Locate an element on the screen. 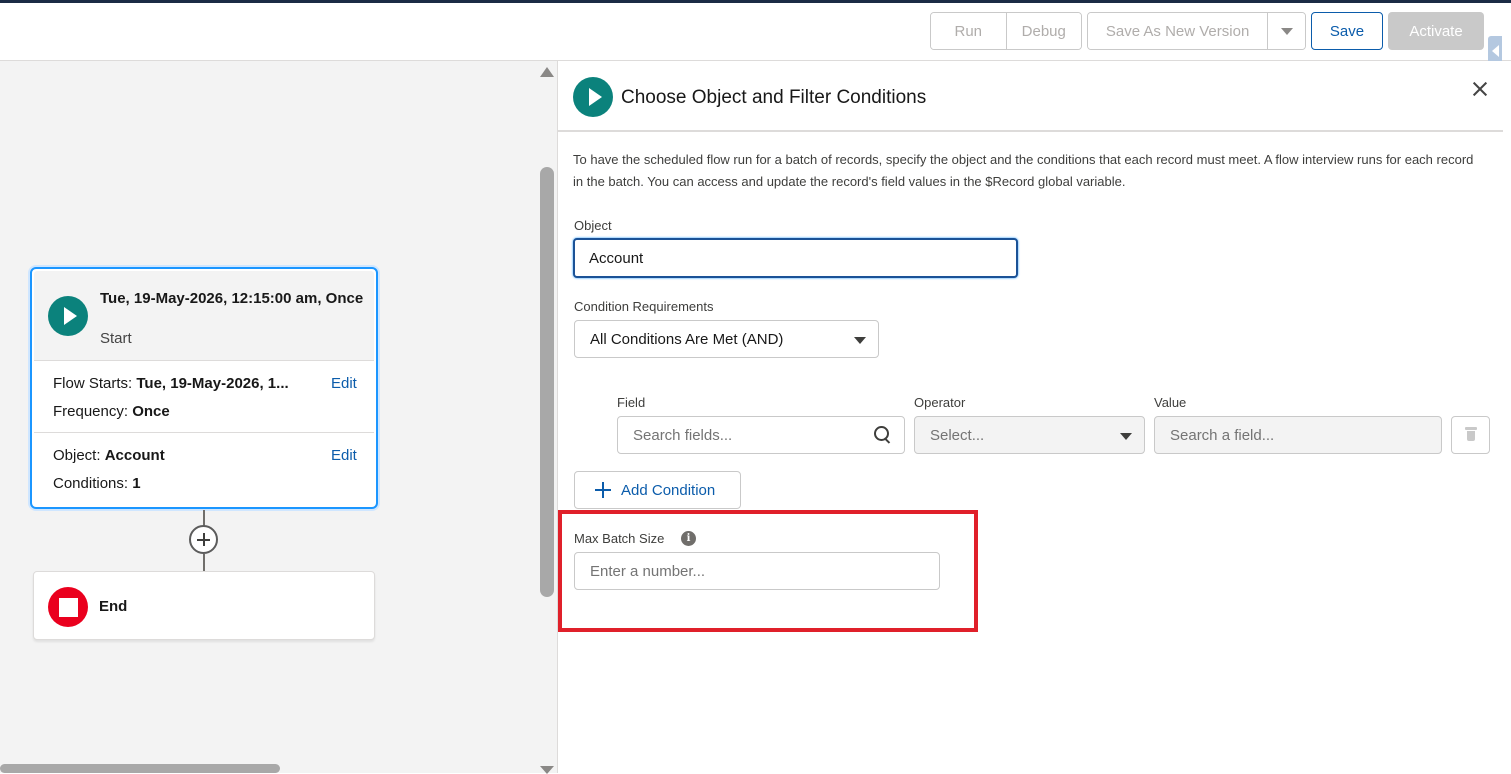  flow-starts-label: Flow Starts: is located at coordinates (93, 383).